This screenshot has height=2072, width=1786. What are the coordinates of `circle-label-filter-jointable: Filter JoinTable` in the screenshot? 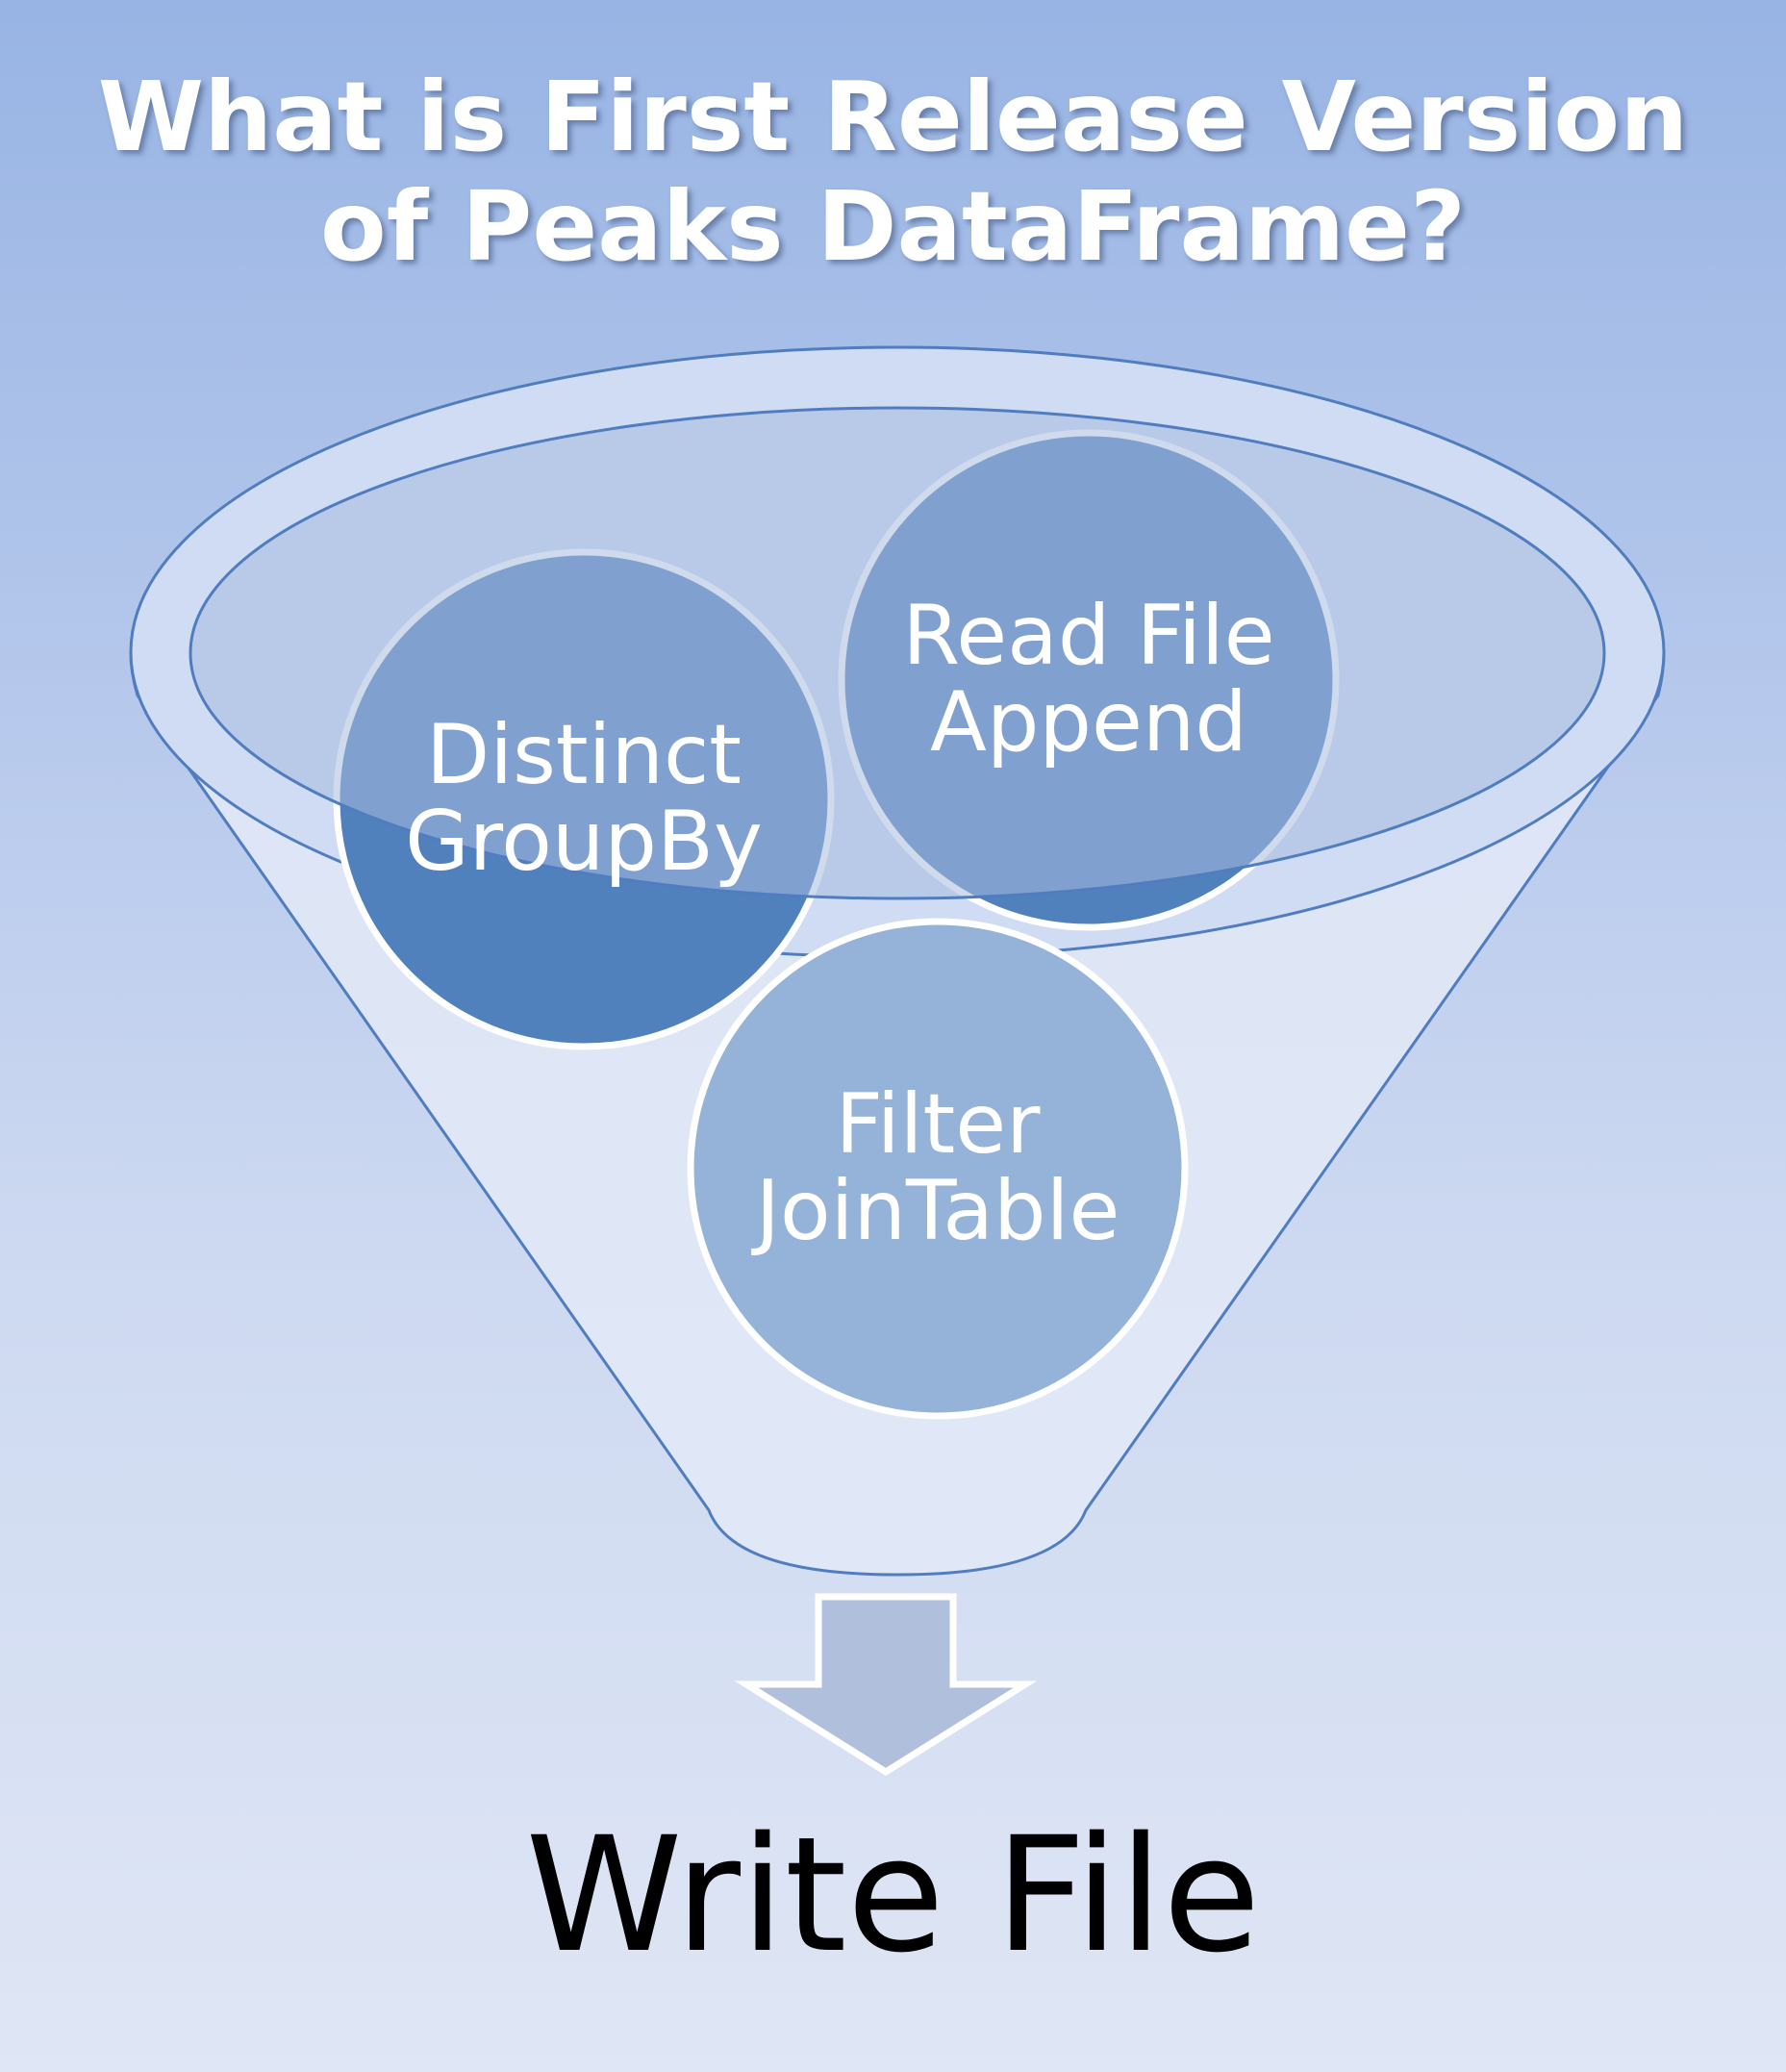 It's located at (938, 1168).